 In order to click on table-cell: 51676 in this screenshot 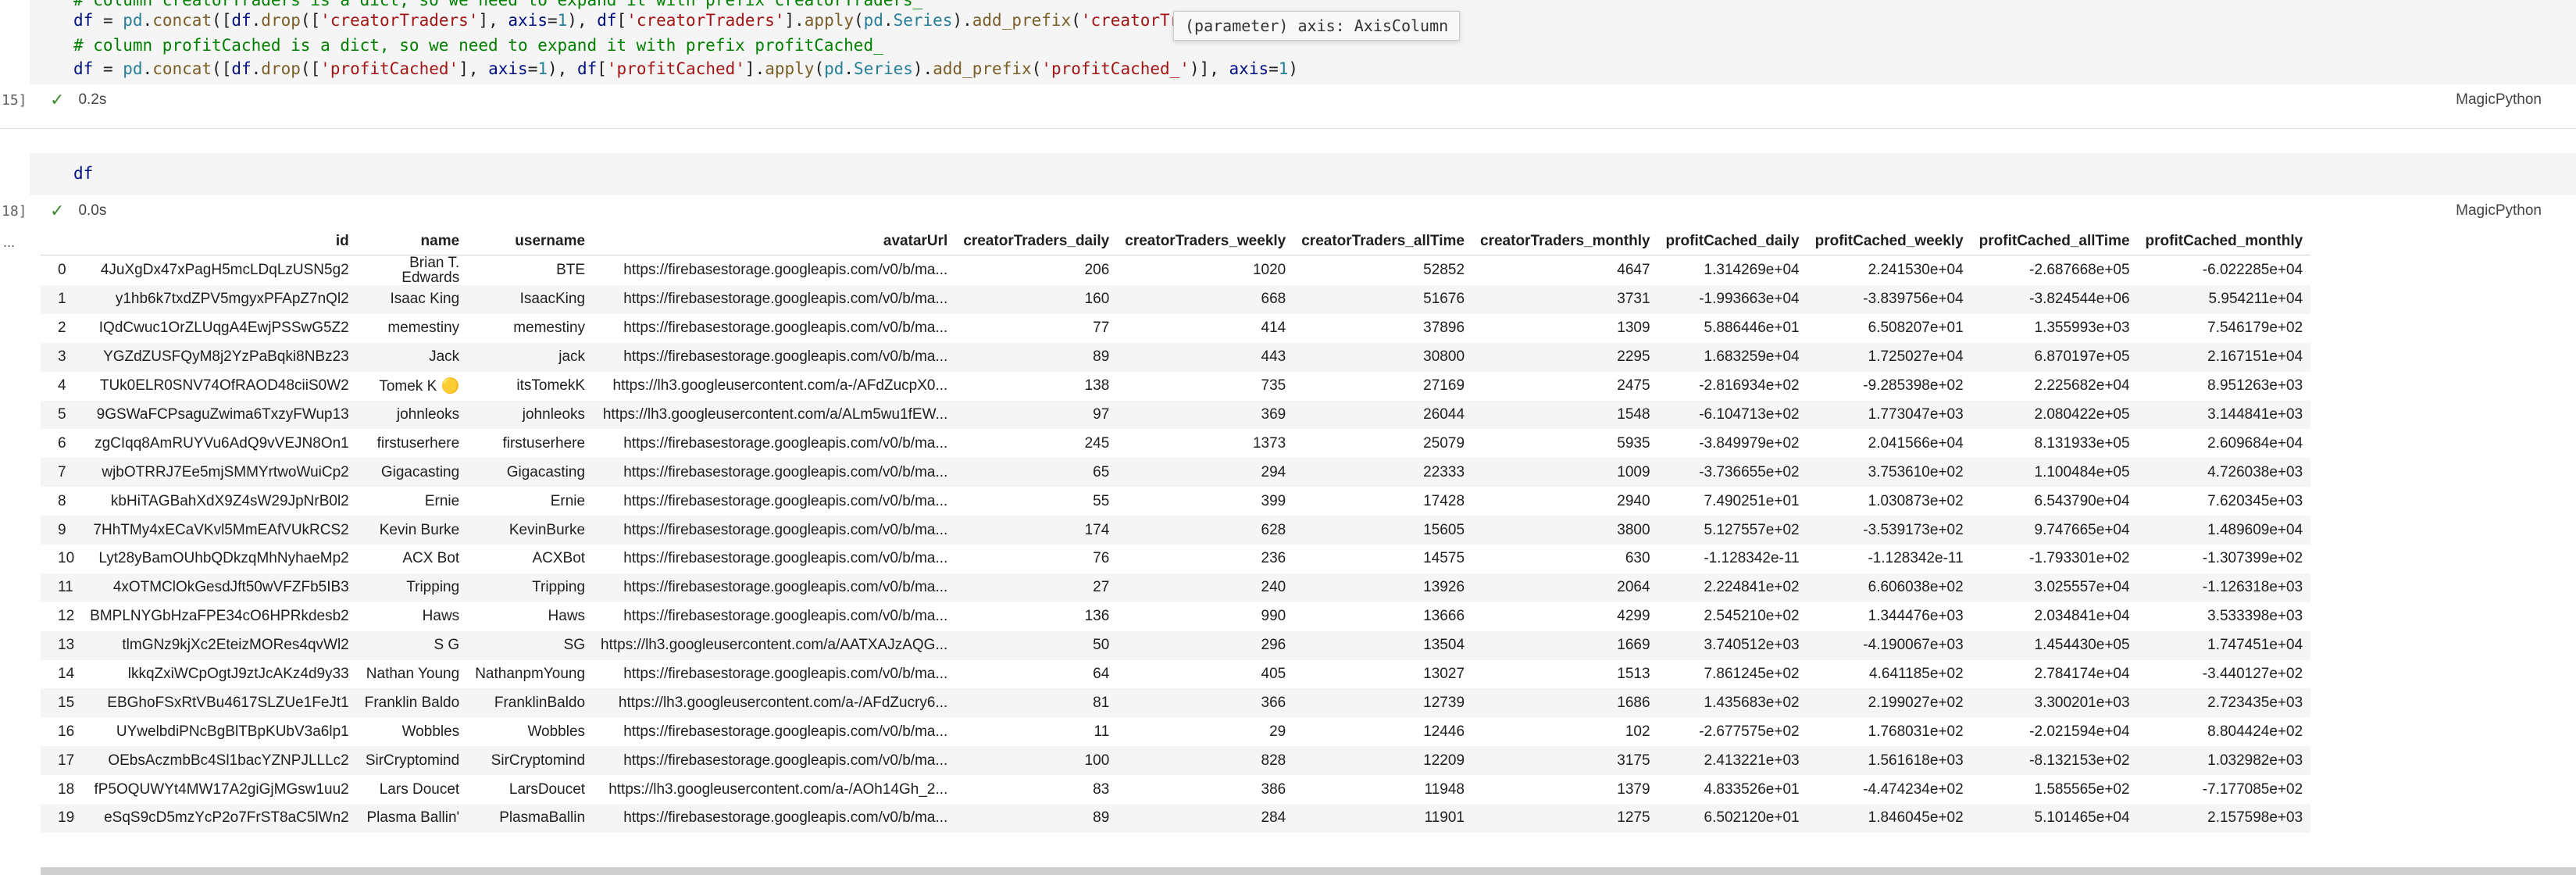, I will do `click(1444, 299)`.